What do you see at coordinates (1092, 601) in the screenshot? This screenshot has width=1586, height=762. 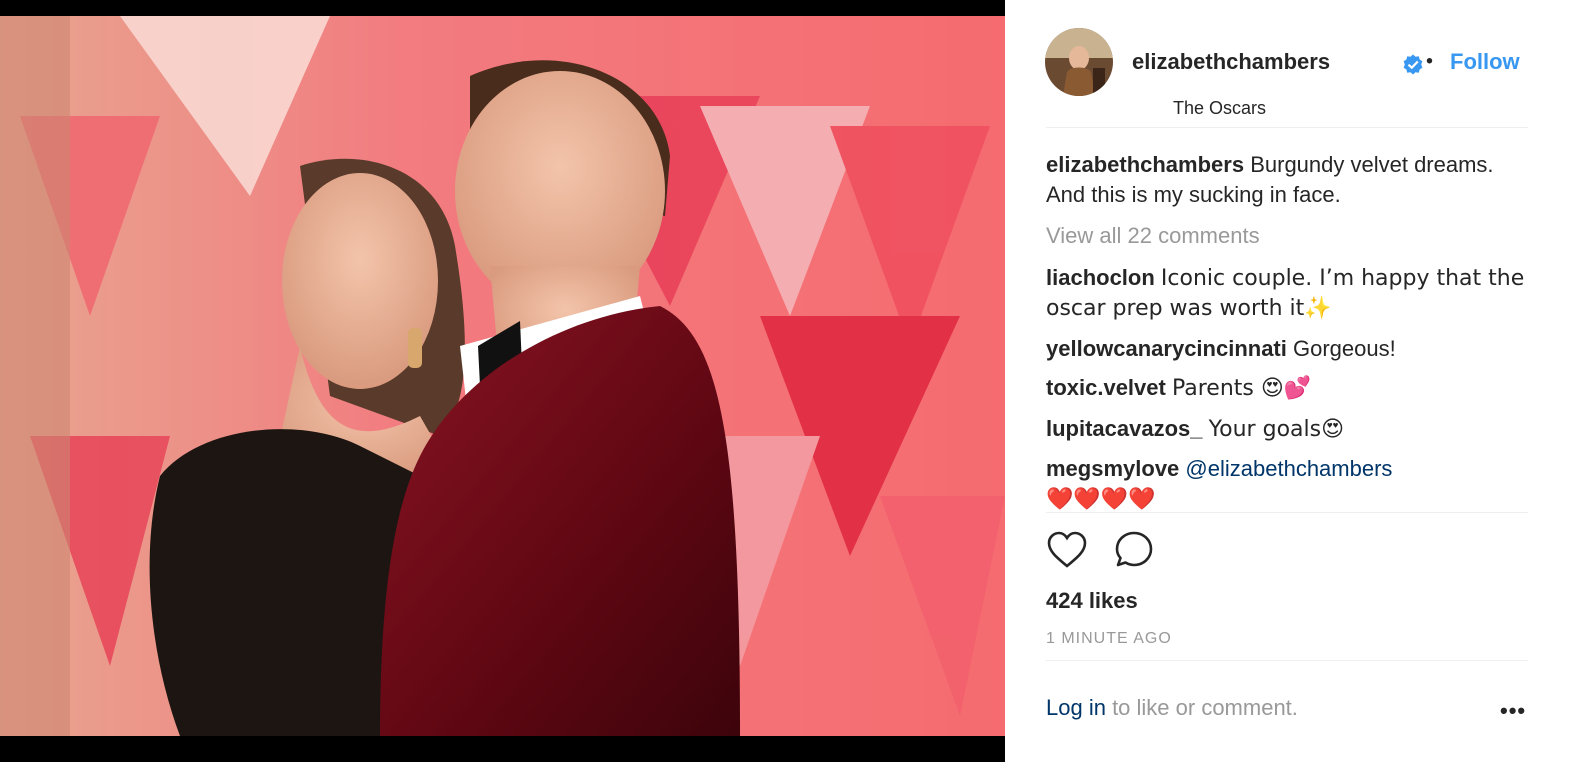 I see `likes-count: 424 likes` at bounding box center [1092, 601].